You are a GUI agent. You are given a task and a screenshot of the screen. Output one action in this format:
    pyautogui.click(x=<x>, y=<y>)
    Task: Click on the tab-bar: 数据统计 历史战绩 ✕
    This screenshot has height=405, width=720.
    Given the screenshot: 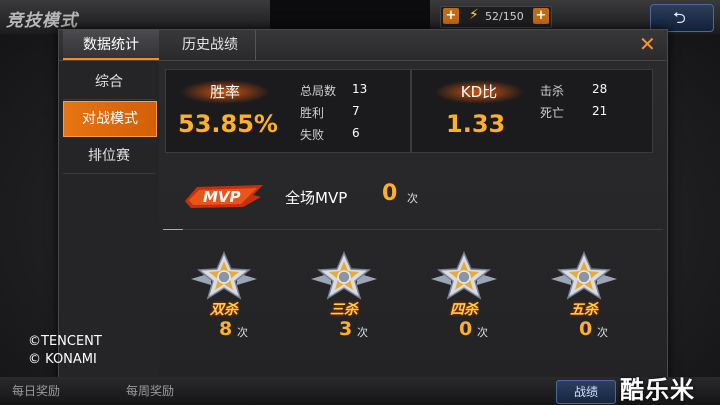 What is the action you would take?
    pyautogui.click(x=363, y=45)
    